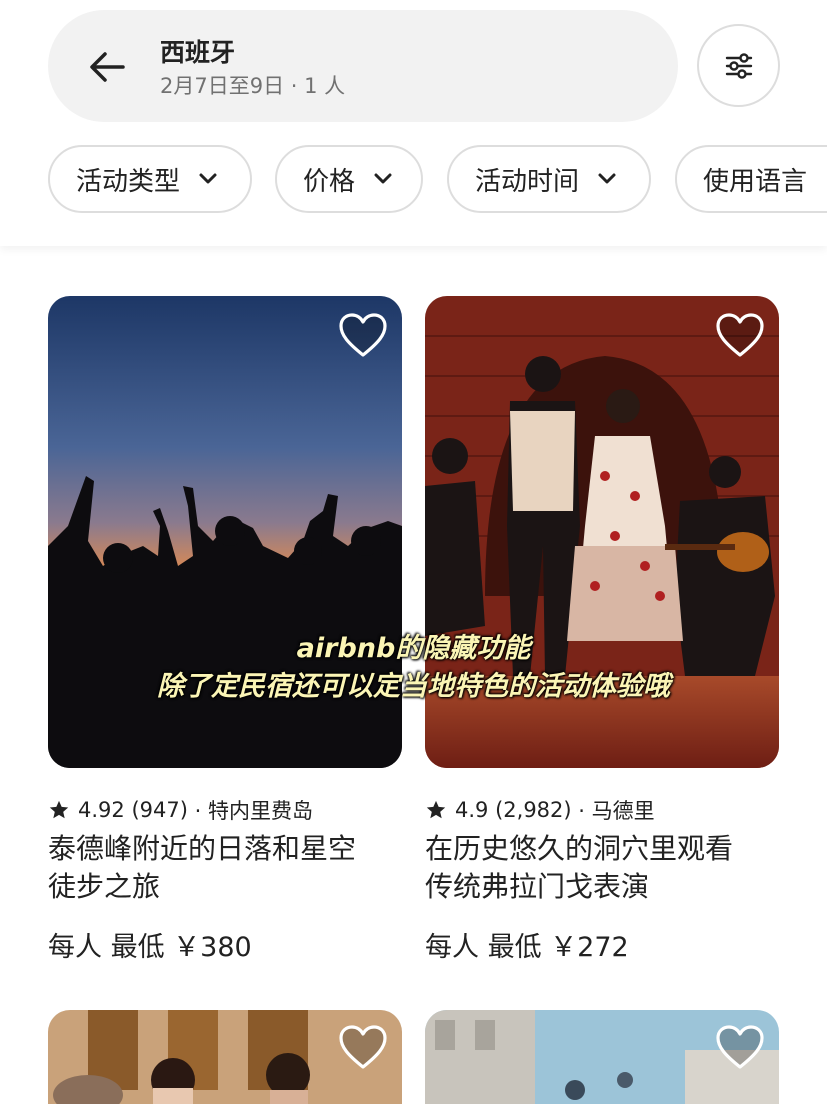 This screenshot has width=827, height=1104. I want to click on chip-price: 价格, so click(349, 179).